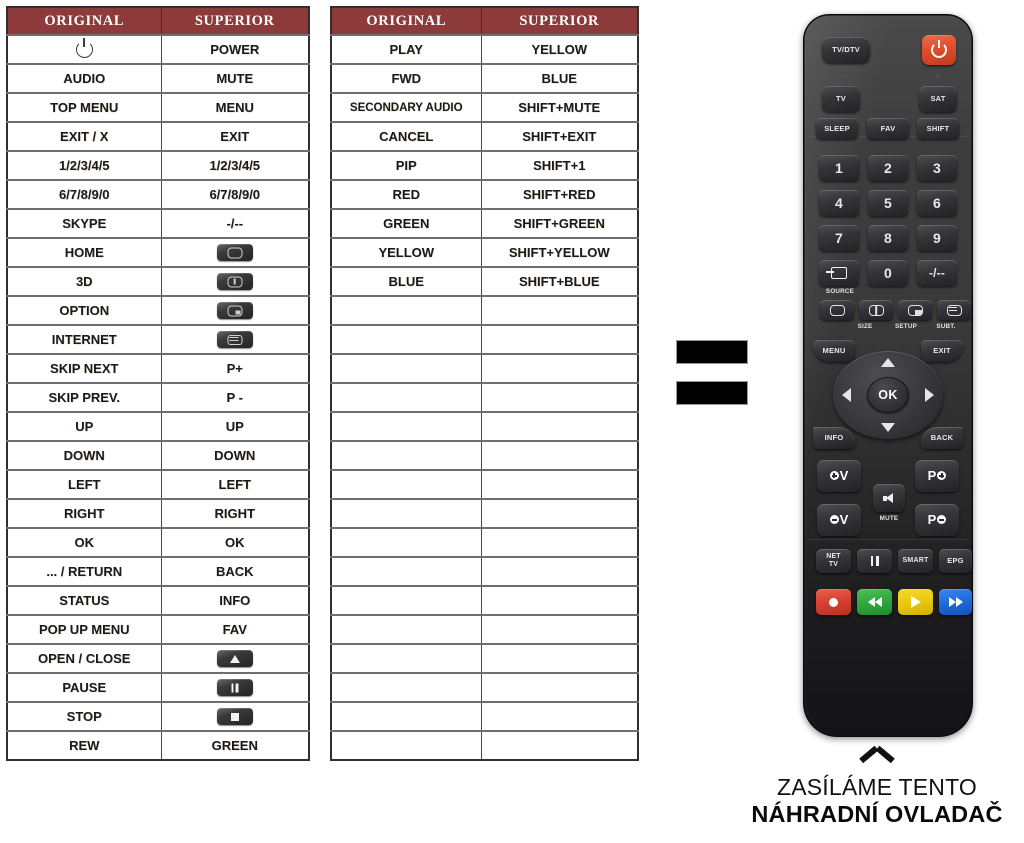  I want to click on cell-superior: INFO, so click(235, 600).